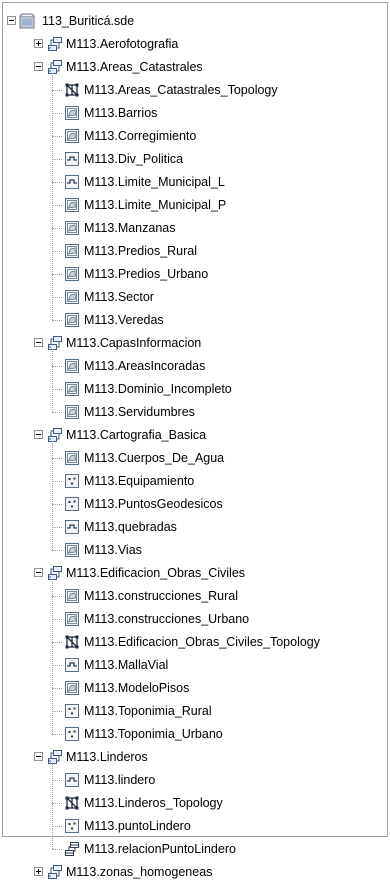 The width and height of the screenshot is (390, 888). I want to click on tree-row-dataset-3: M113.Cartografia_Basica, so click(195, 435).